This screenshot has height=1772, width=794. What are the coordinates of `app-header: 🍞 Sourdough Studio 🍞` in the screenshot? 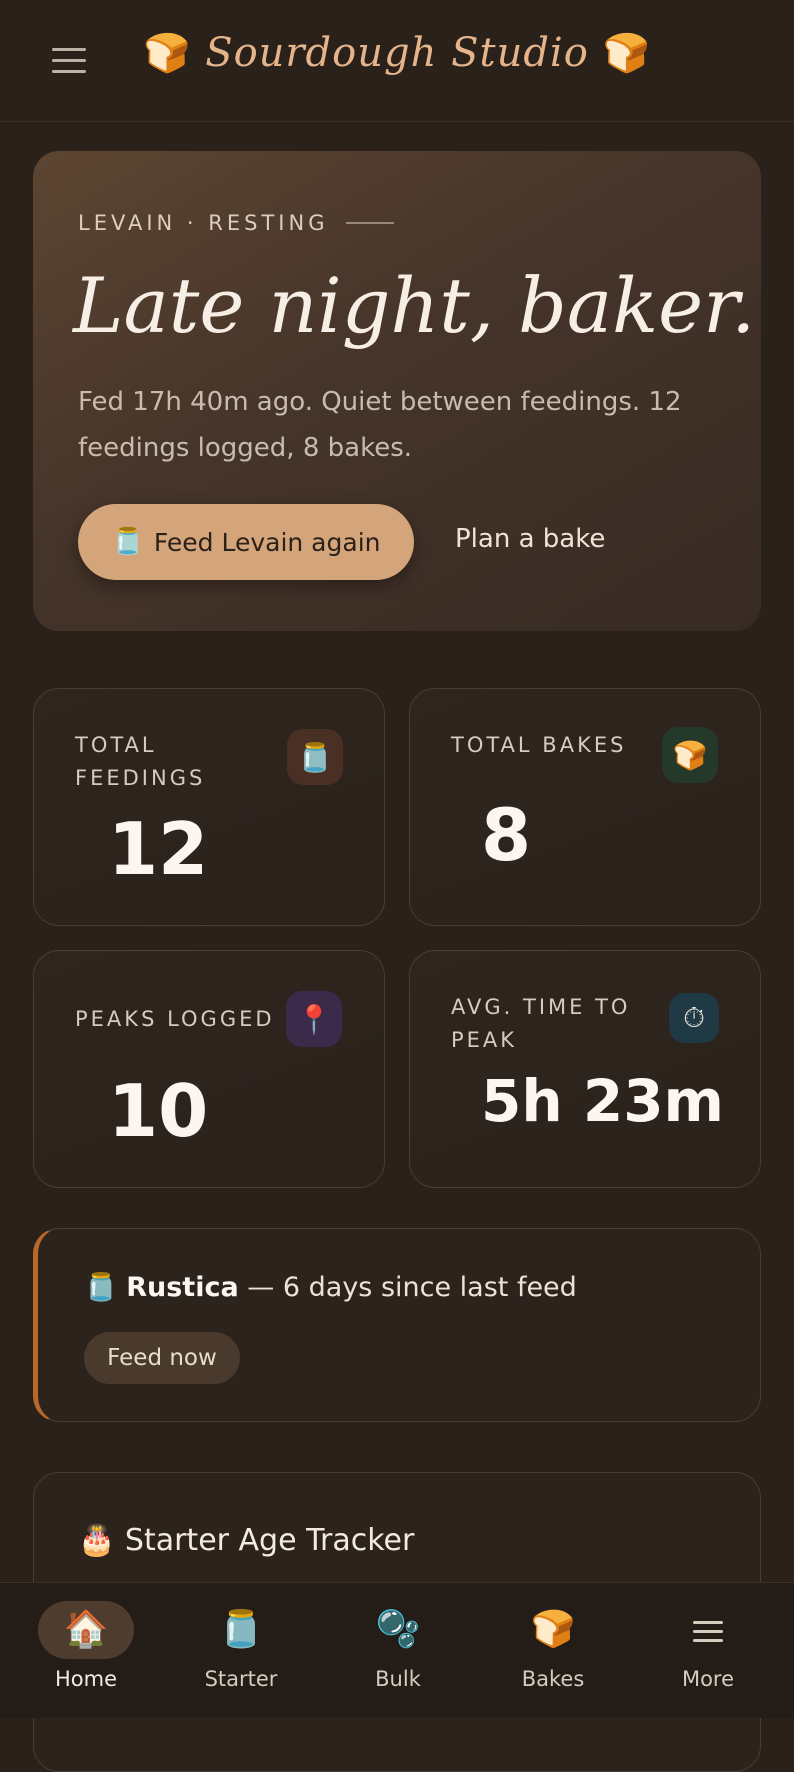 It's located at (397, 61).